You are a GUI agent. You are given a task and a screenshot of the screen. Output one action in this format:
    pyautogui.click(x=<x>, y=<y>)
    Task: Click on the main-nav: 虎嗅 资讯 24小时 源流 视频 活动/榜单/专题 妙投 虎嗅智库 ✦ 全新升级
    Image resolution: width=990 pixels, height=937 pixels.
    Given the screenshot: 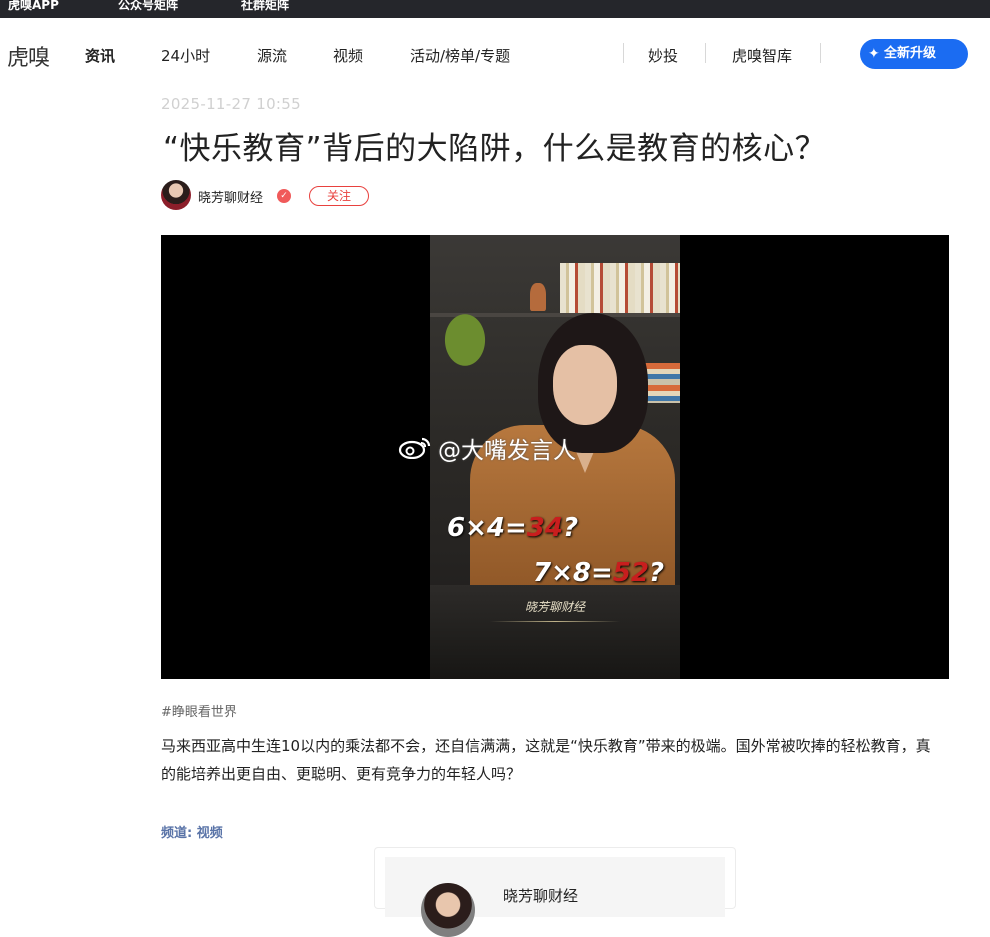 What is the action you would take?
    pyautogui.click(x=495, y=54)
    